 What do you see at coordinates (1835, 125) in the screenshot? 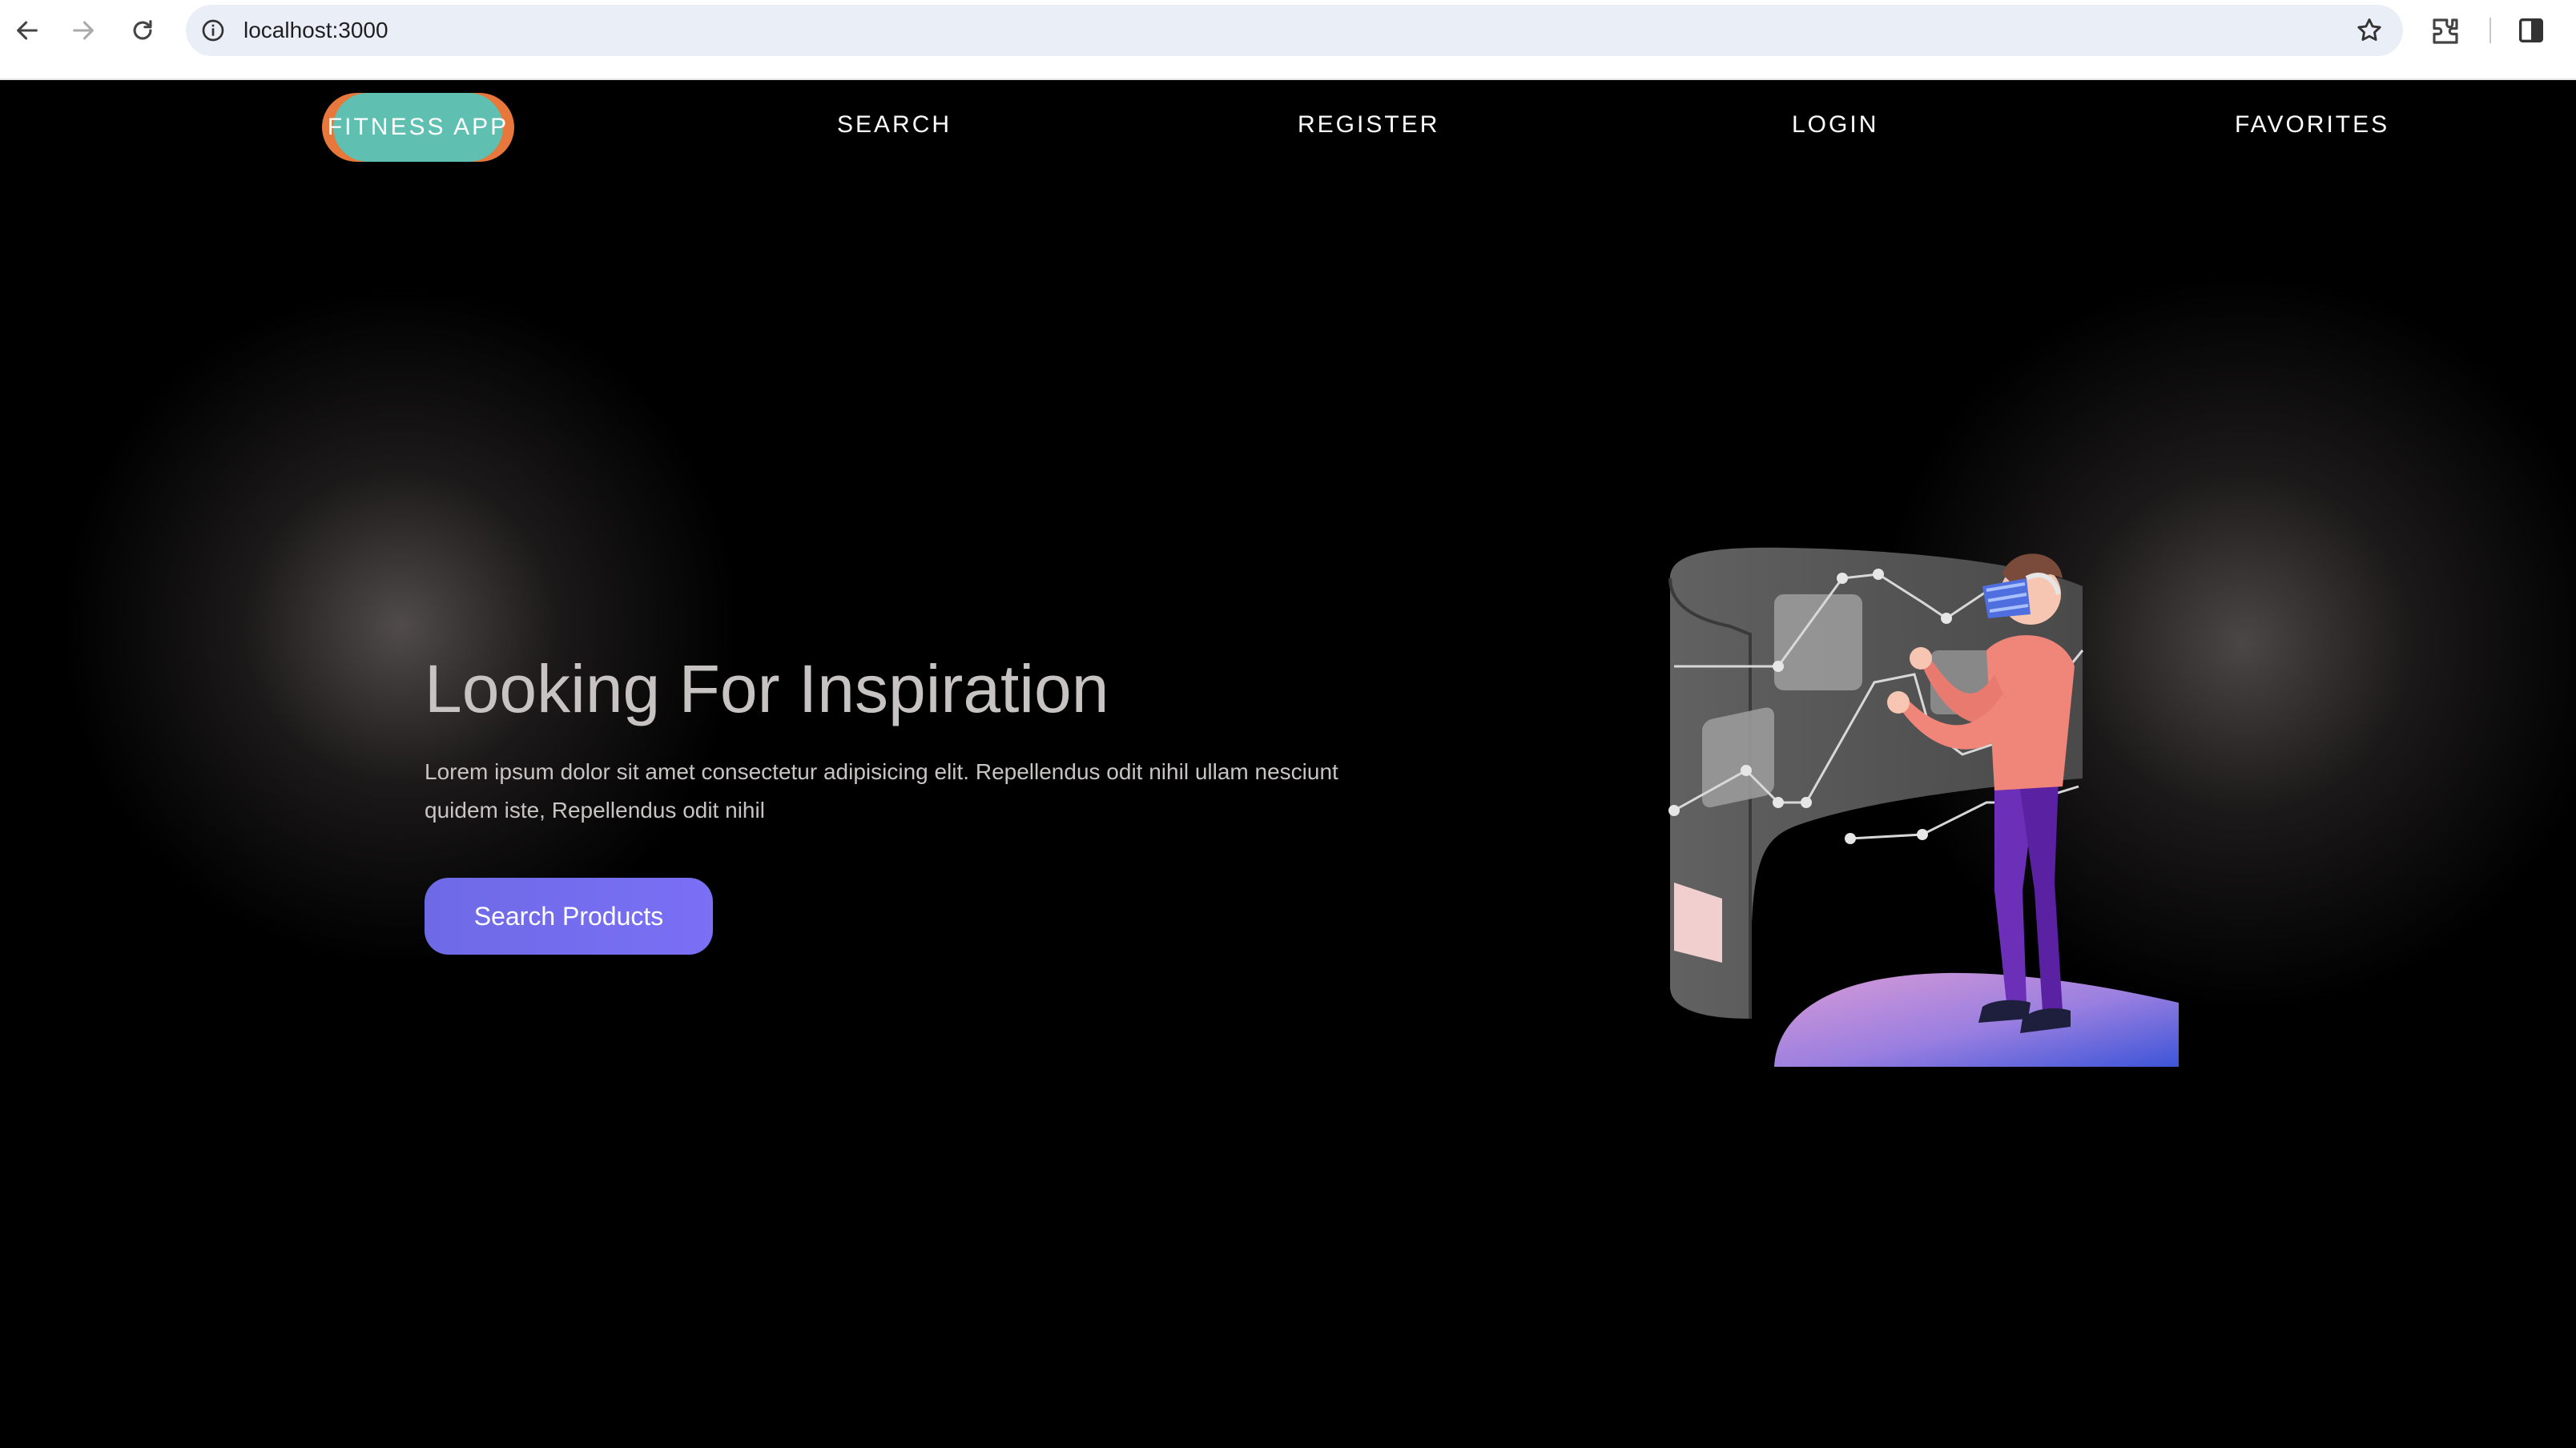
I see `nav-link-login: LOGIN` at bounding box center [1835, 125].